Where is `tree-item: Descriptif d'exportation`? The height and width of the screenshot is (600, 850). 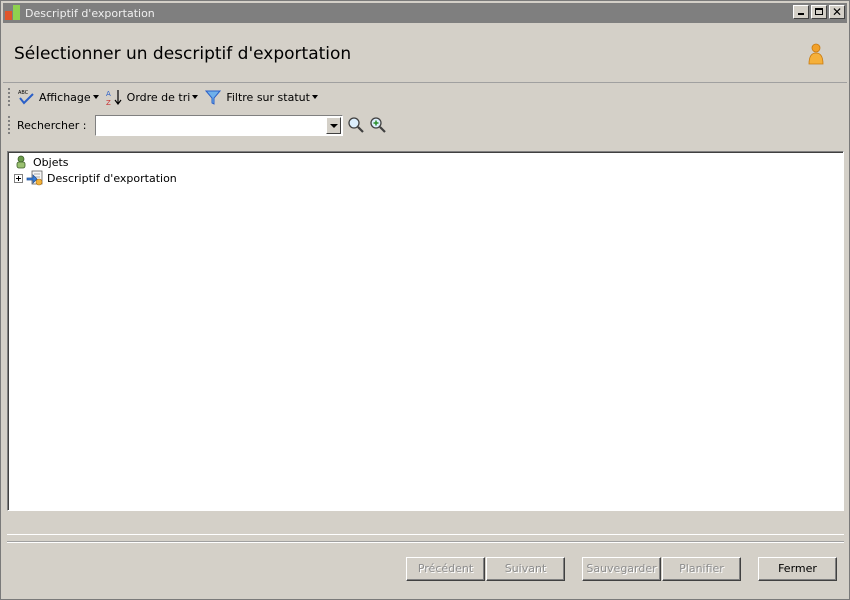
tree-item: Descriptif d'exportation is located at coordinates (95, 178).